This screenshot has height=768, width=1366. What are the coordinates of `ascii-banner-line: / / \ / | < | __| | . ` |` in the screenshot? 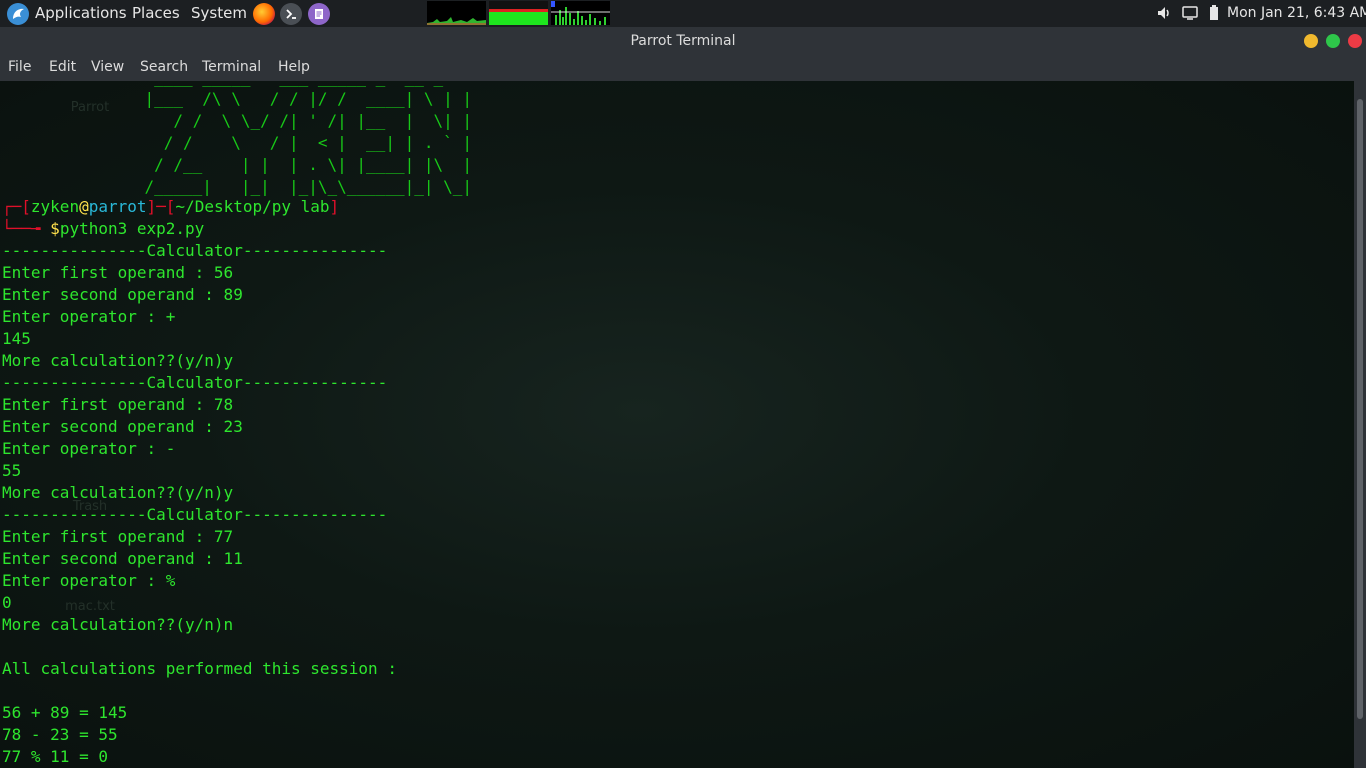 It's located at (236, 142).